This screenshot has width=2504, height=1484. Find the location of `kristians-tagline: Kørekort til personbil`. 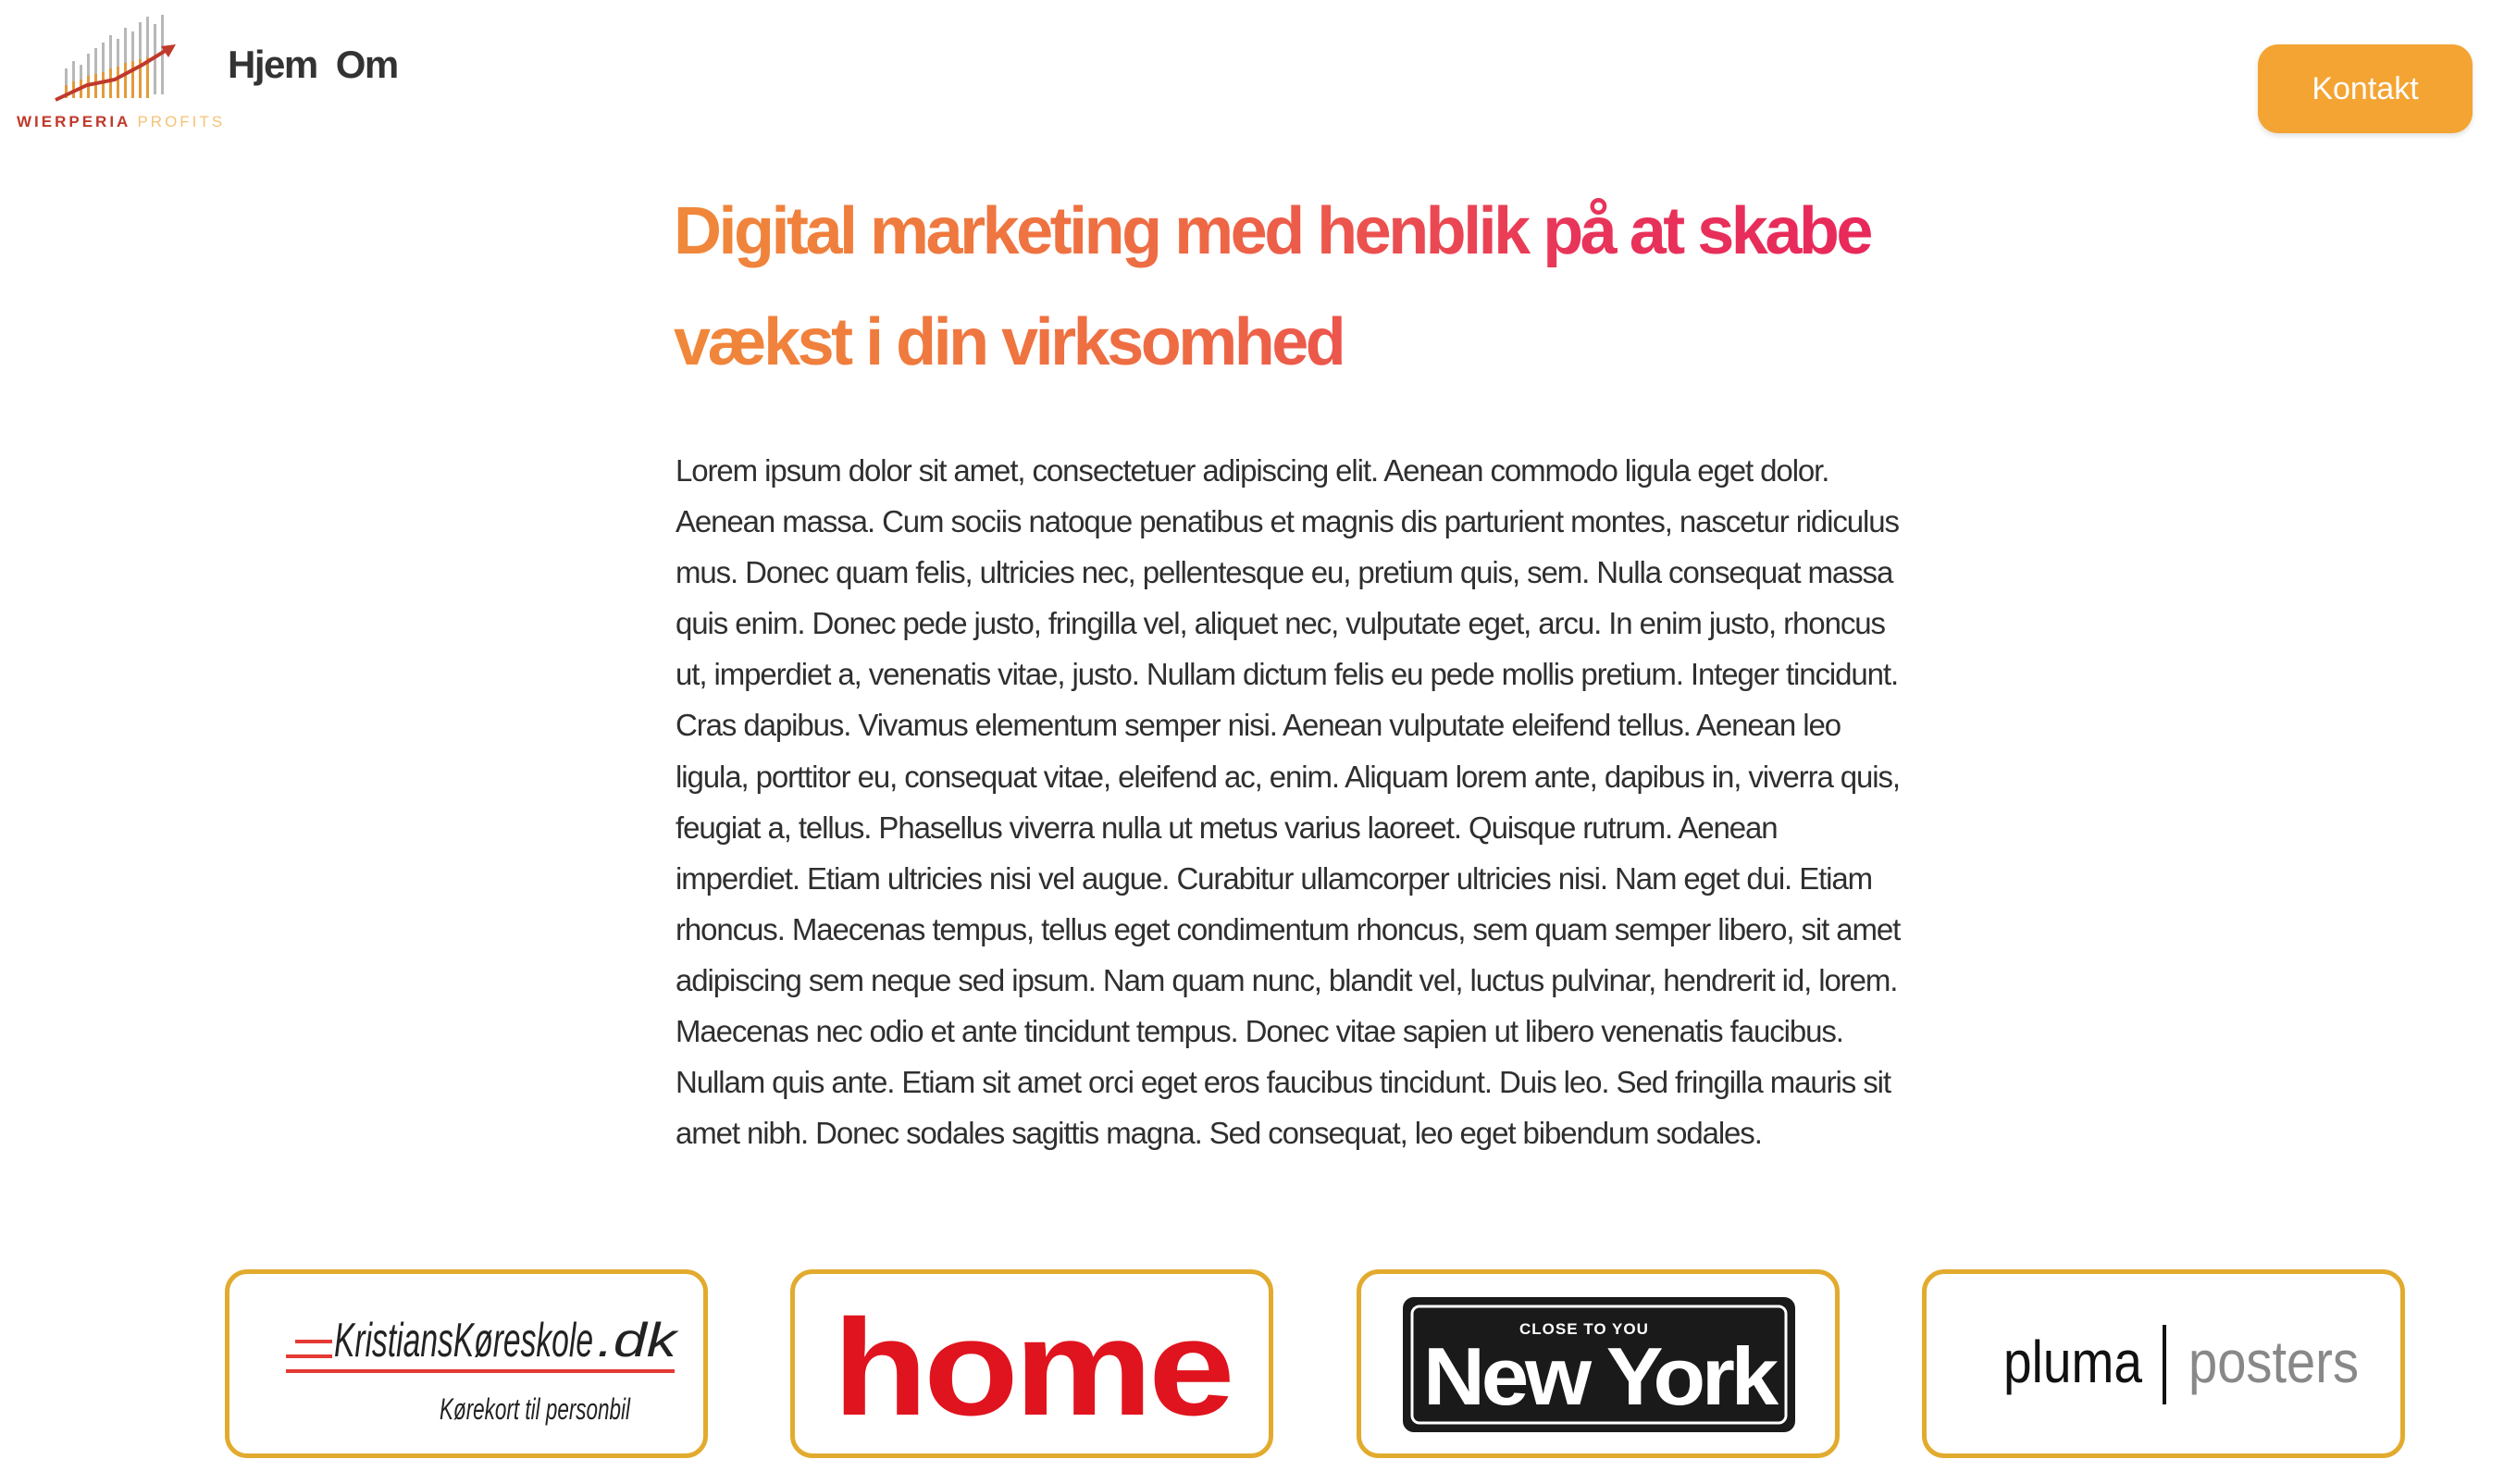

kristians-tagline: Kørekort til personbil is located at coordinates (535, 1409).